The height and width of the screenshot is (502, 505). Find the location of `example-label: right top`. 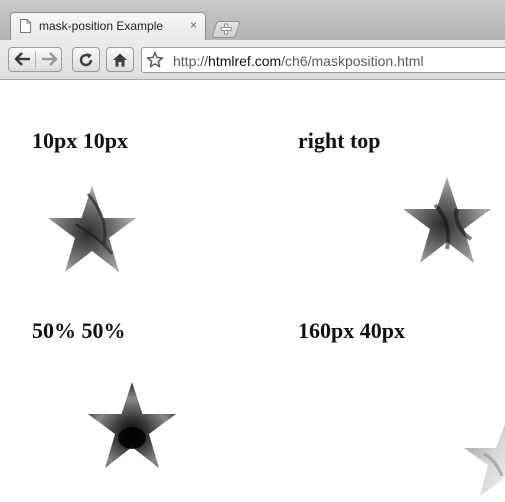

example-label: right top is located at coordinates (339, 140).